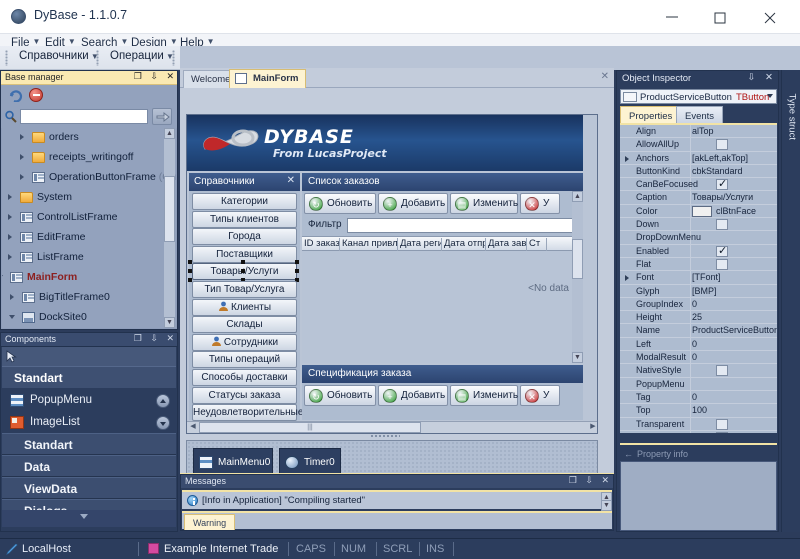  Describe the element at coordinates (605, 76) in the screenshot. I see `tab-close-button: ✕` at that location.